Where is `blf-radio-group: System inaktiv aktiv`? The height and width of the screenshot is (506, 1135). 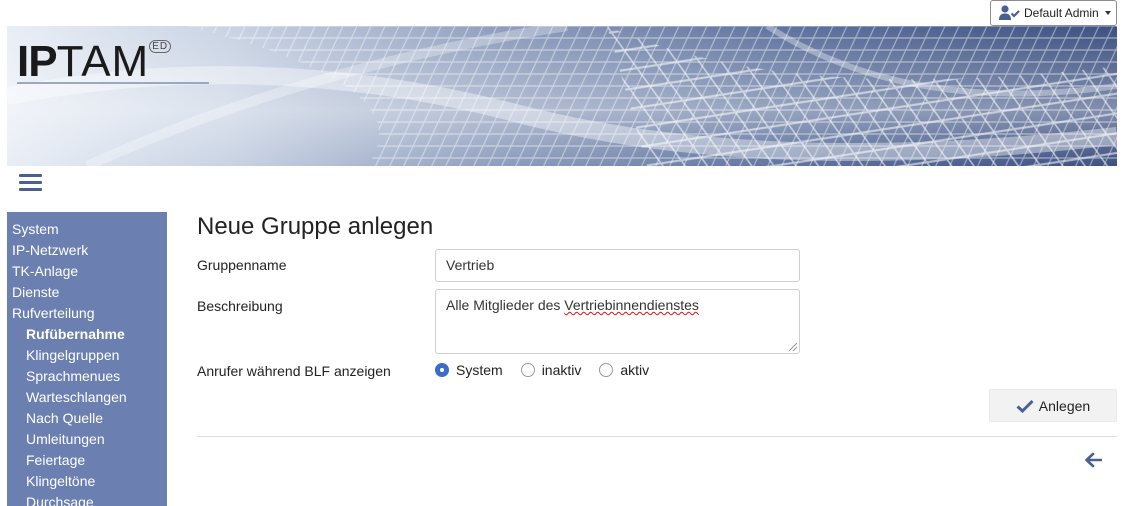
blf-radio-group: System inaktiv aktiv is located at coordinates (551, 370).